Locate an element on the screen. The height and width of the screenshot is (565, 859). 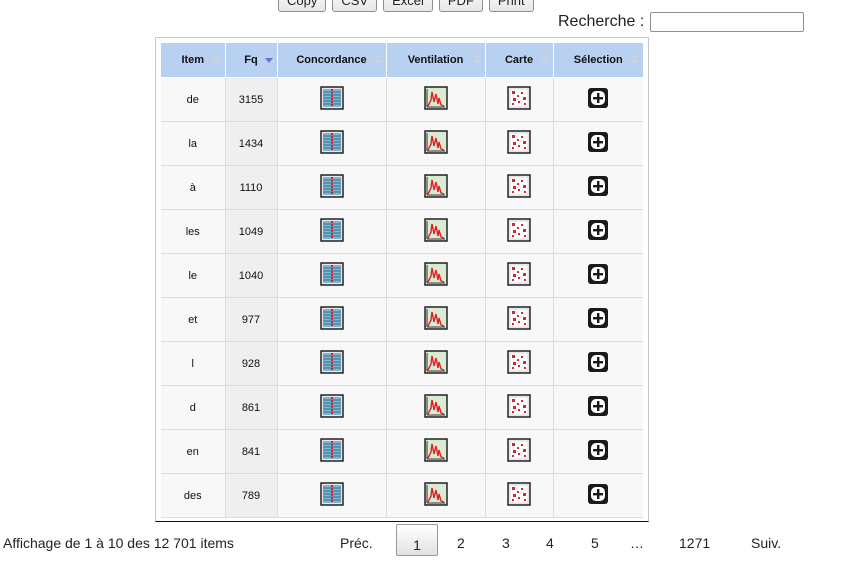
table-row: à 1110 is located at coordinates (402, 187).